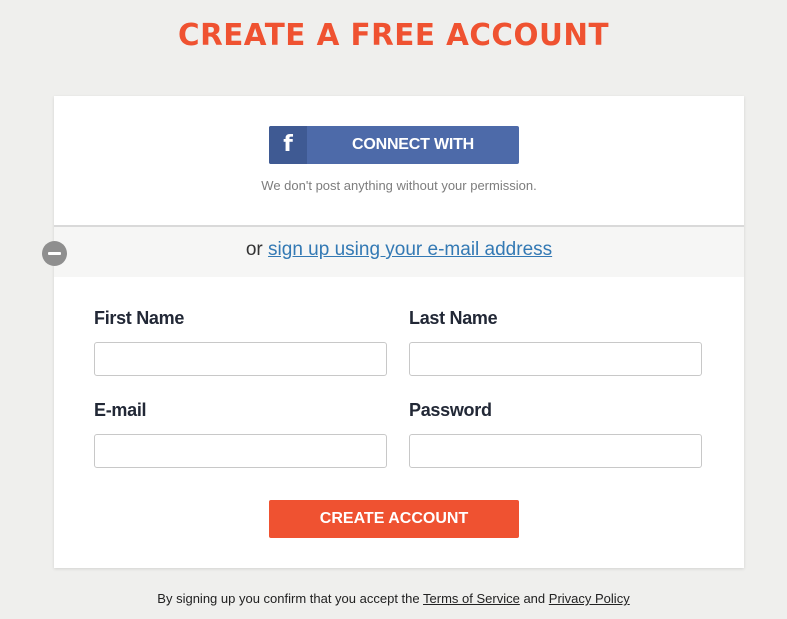  Describe the element at coordinates (120, 410) in the screenshot. I see `email-label: E-mail` at that location.